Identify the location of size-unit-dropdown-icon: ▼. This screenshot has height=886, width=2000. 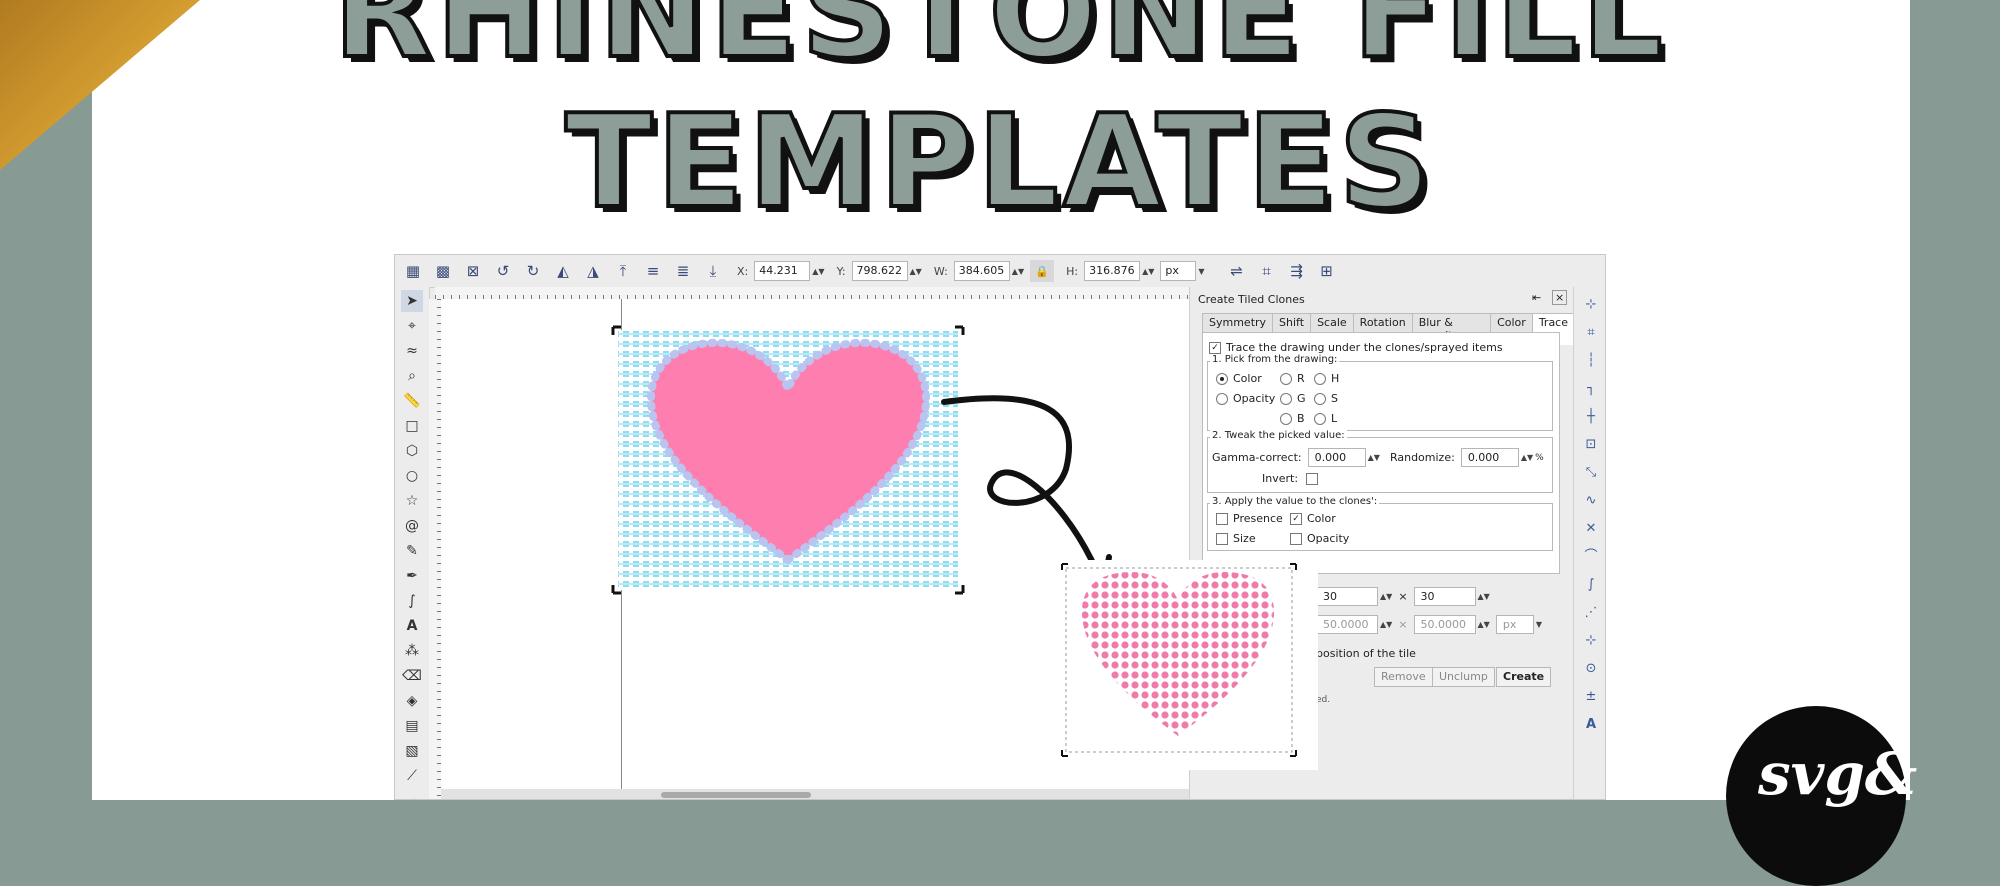
(1539, 624).